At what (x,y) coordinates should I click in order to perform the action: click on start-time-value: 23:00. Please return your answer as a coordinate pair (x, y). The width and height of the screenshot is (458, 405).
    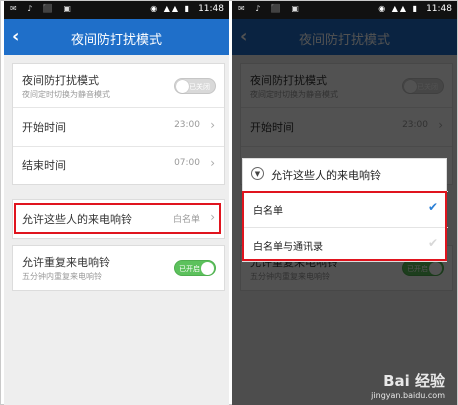
    Looking at the image, I should click on (187, 125).